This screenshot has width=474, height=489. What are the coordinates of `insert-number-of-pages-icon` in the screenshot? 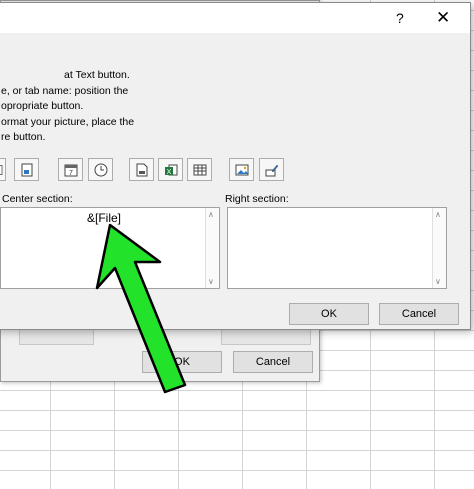 It's located at (26, 169).